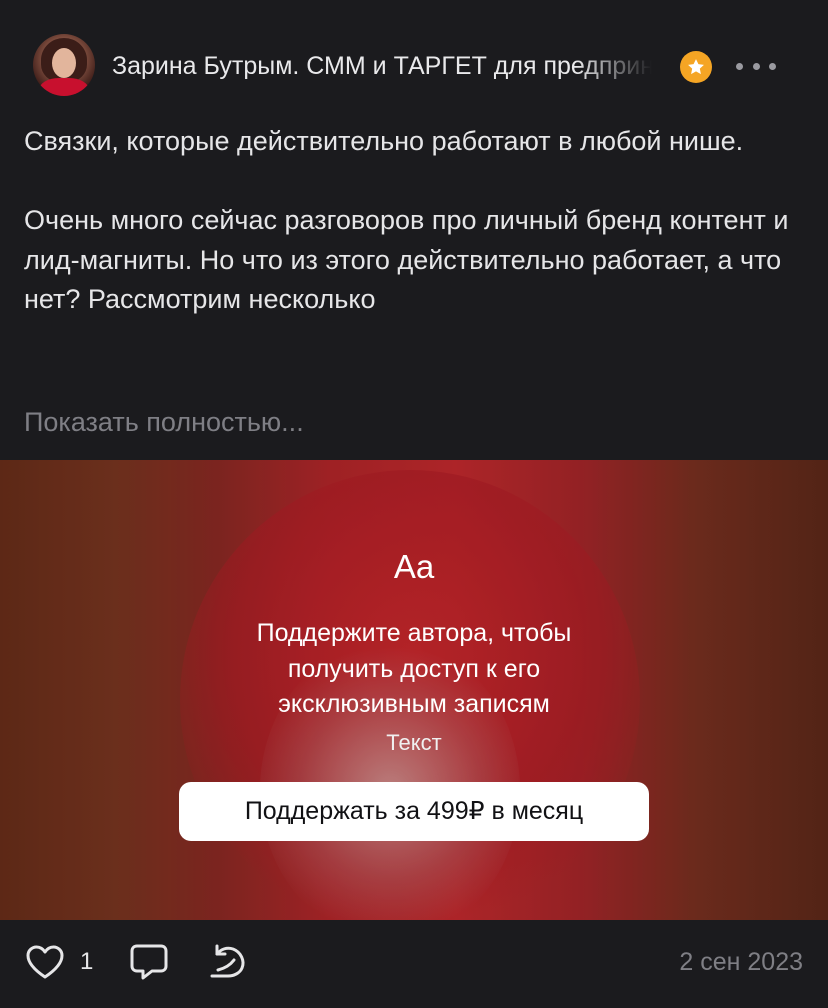  Describe the element at coordinates (414, 811) in the screenshot. I see `support-button: Поддержать за 499₽ в месяц` at that location.